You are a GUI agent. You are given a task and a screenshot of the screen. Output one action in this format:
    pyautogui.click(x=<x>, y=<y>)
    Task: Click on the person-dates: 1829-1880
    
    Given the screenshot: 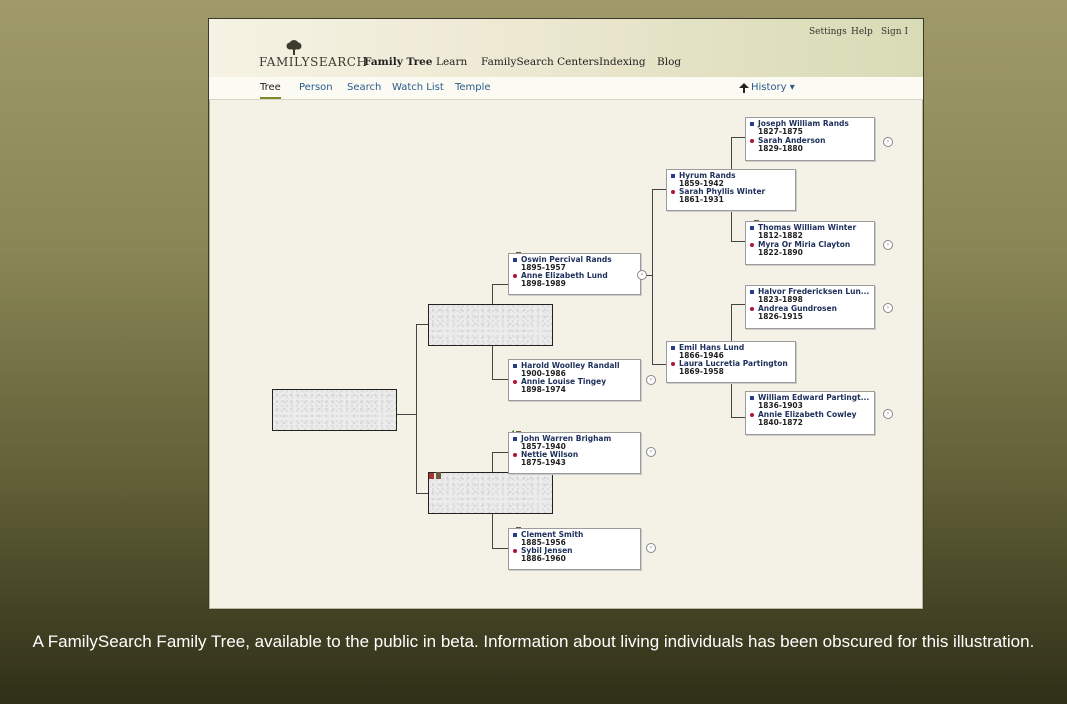 What is the action you would take?
    pyautogui.click(x=780, y=148)
    